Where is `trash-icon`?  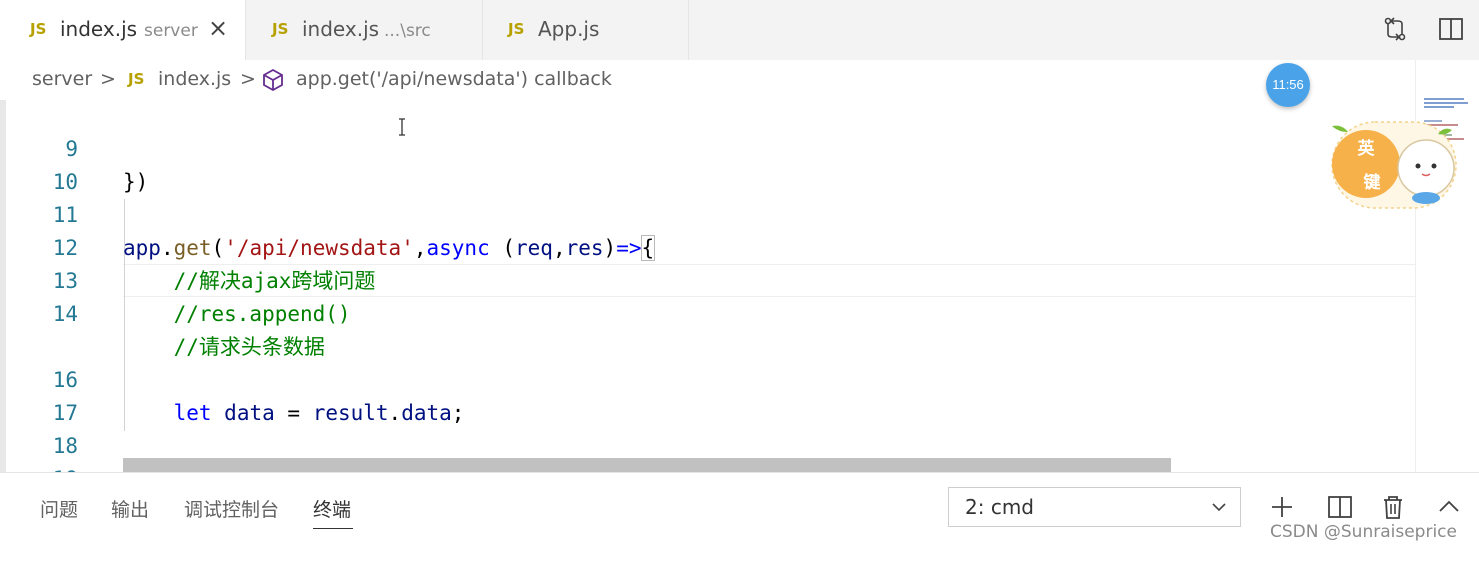
trash-icon is located at coordinates (1393, 507).